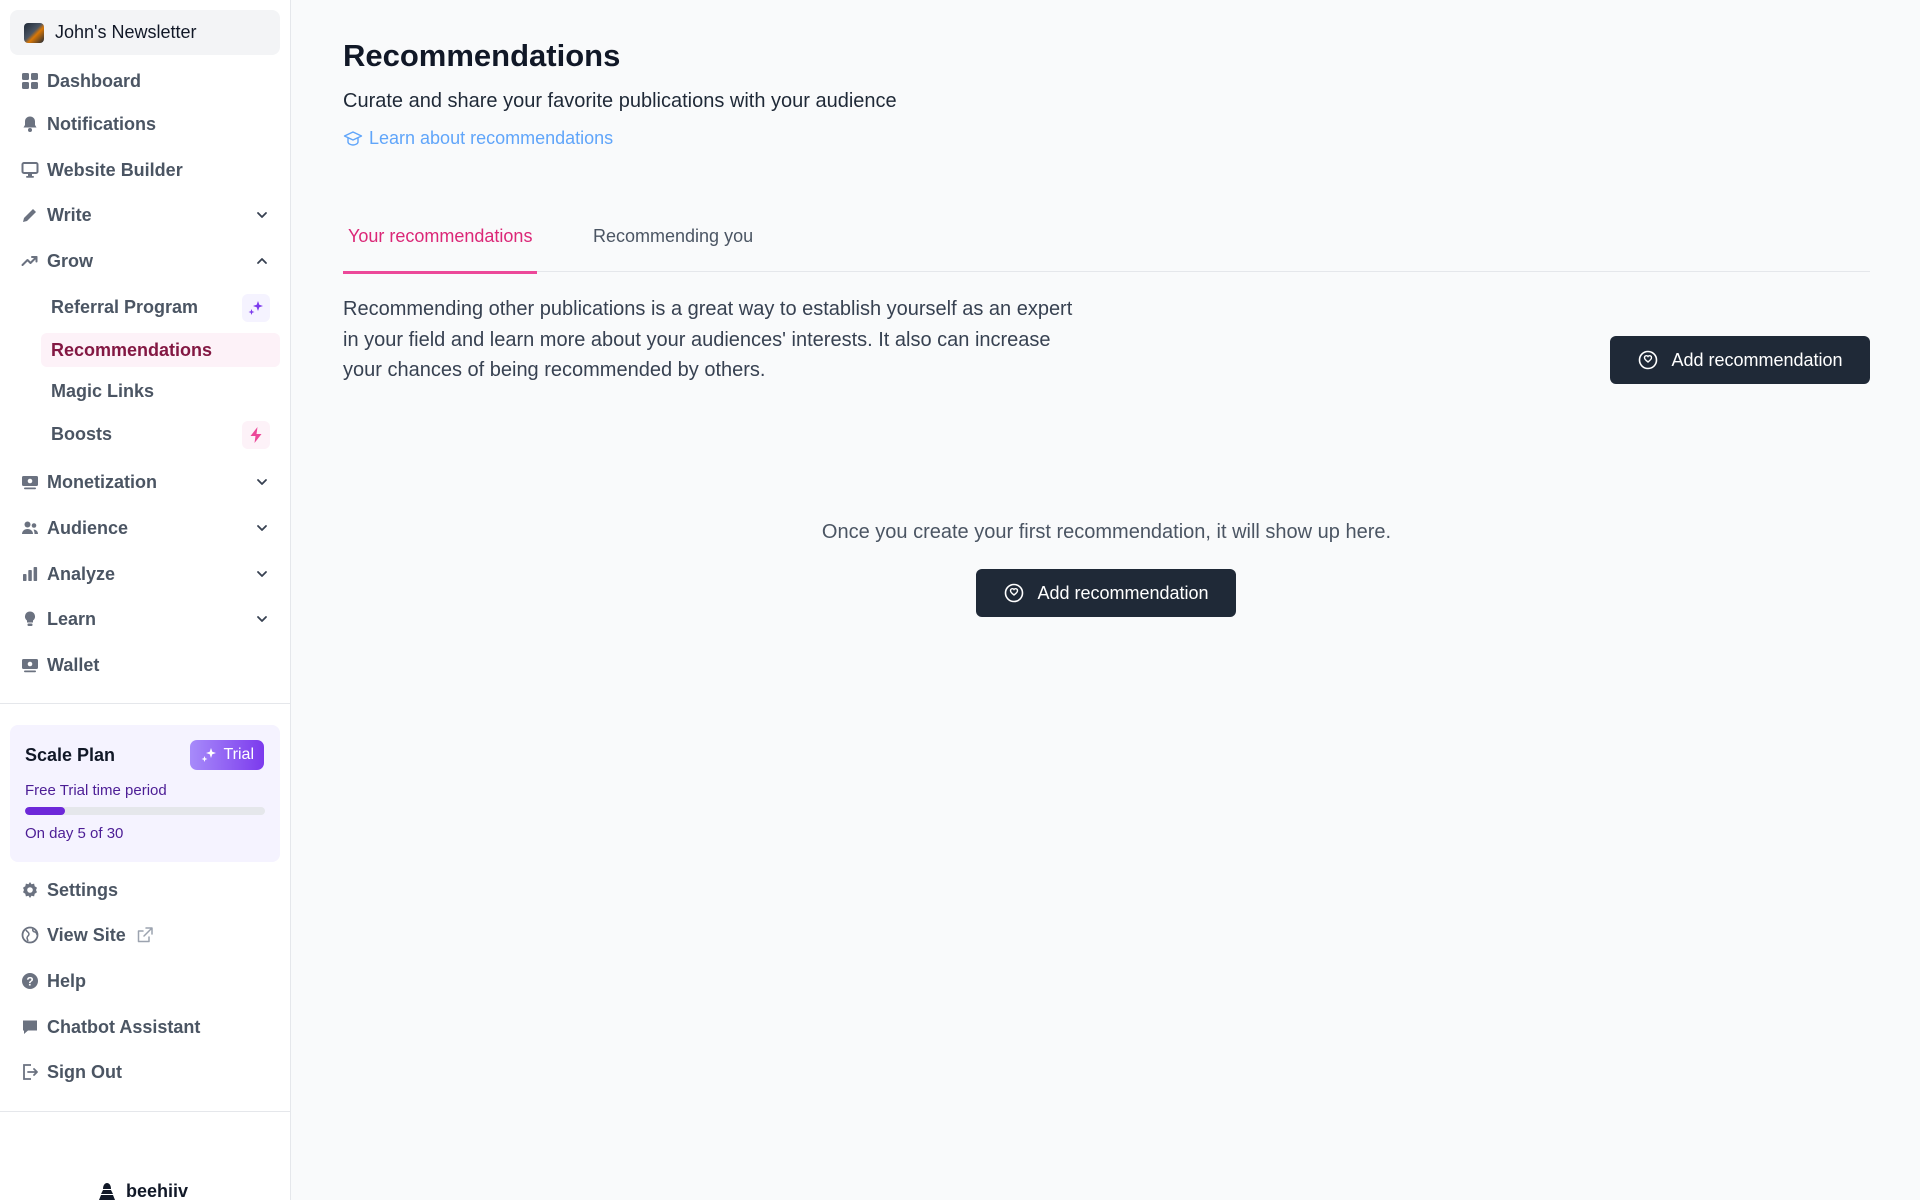 The image size is (1920, 1200). Describe the element at coordinates (145, 261) in the screenshot. I see `nav-grow: Grow` at that location.